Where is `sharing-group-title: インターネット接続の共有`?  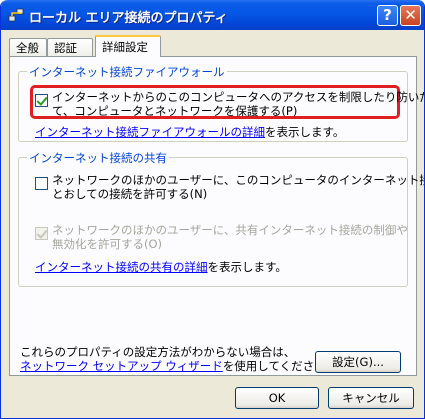
sharing-group-title: インターネット接続の共有 is located at coordinates (98, 158).